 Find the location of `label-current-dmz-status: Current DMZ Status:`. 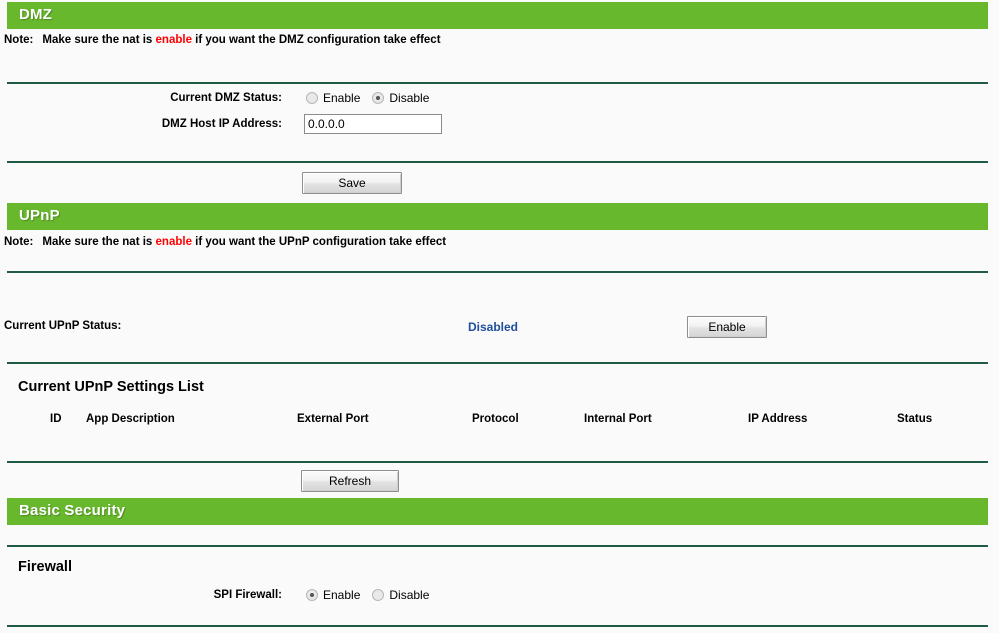

label-current-dmz-status: Current DMZ Status: is located at coordinates (226, 98).